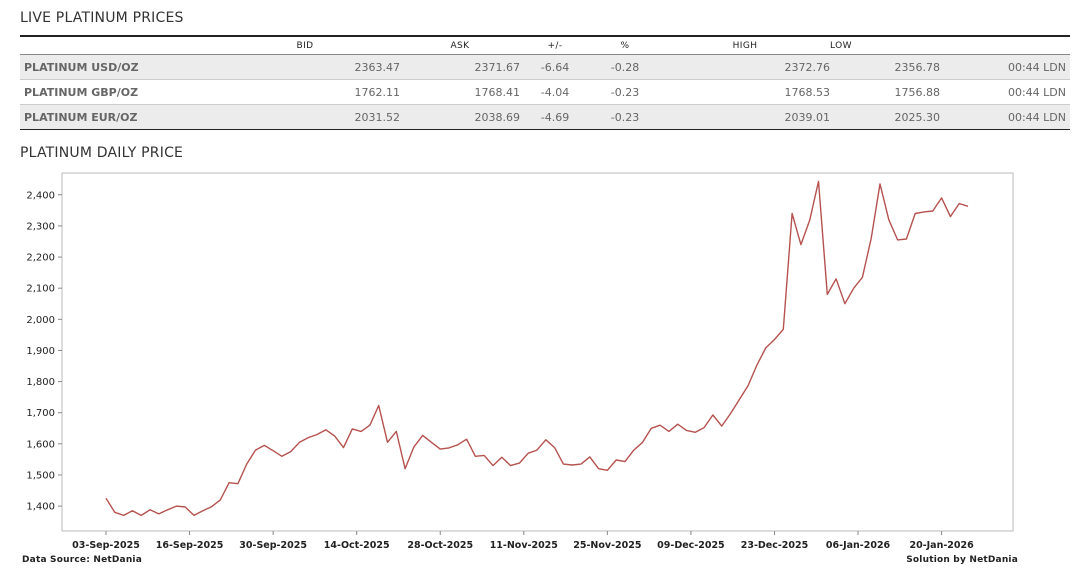  What do you see at coordinates (962, 560) in the screenshot?
I see `solution-note: Solution by NetDania` at bounding box center [962, 560].